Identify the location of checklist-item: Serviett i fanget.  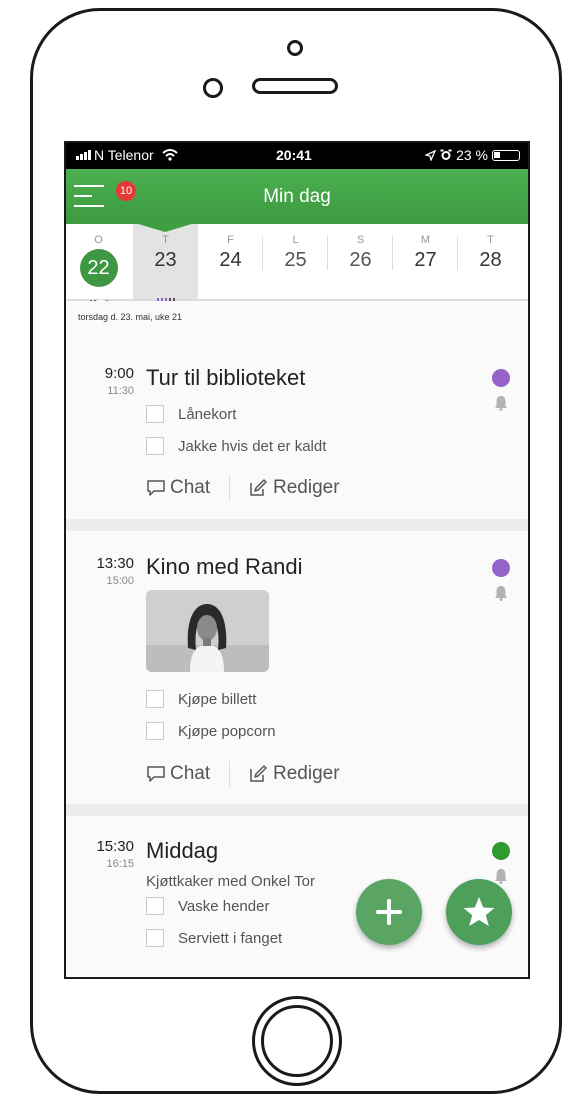
(230, 938).